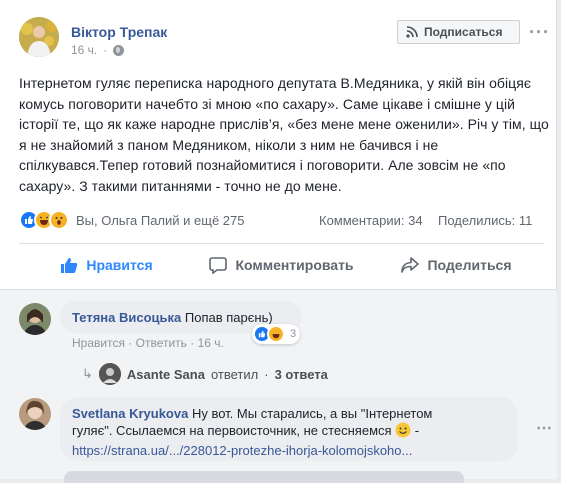  Describe the element at coordinates (294, 265) in the screenshot. I see `comment-label: Комментировать` at that location.